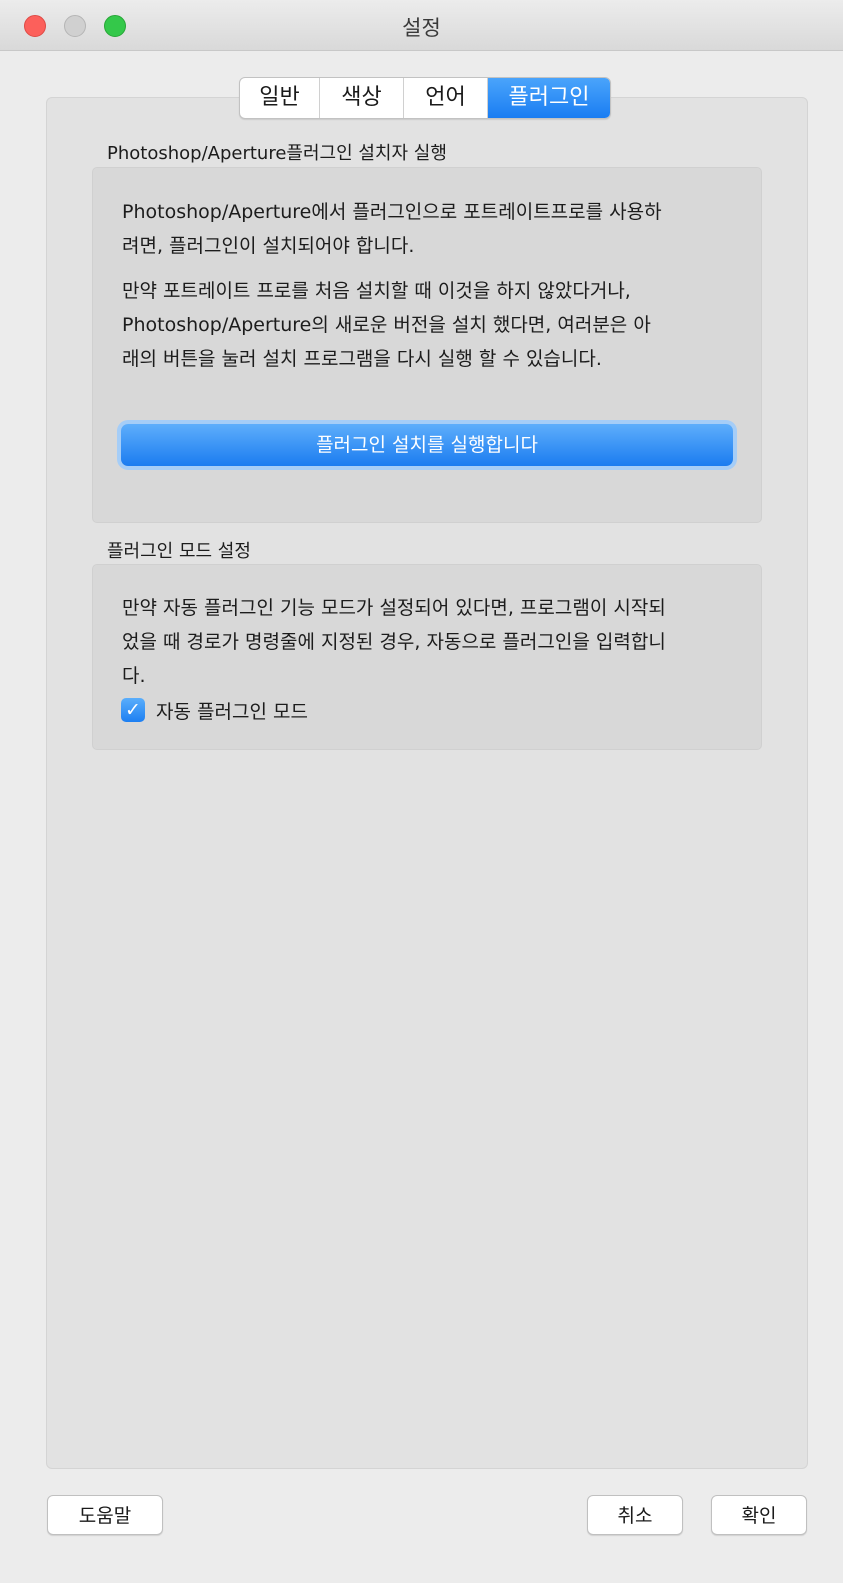 The image size is (843, 1583). I want to click on tab-color: 색상, so click(362, 98).